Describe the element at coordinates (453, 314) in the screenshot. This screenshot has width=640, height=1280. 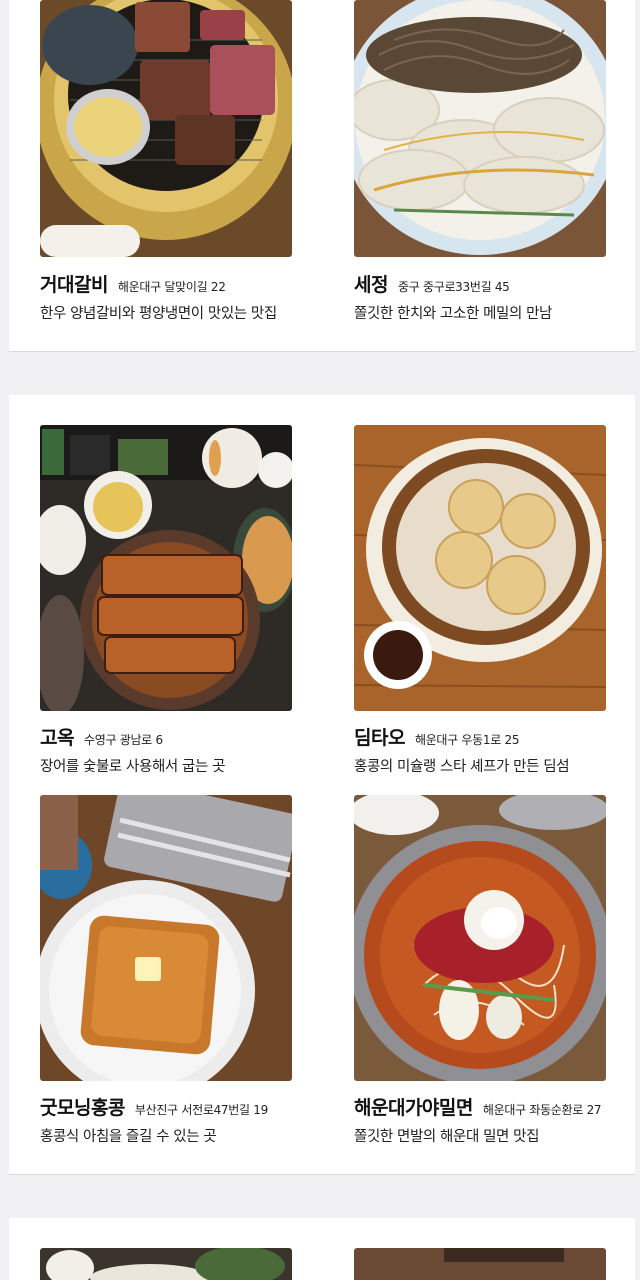
I see `restaurant-description: 쫄깃한 한치와 고소한 메밀의 만남` at that location.